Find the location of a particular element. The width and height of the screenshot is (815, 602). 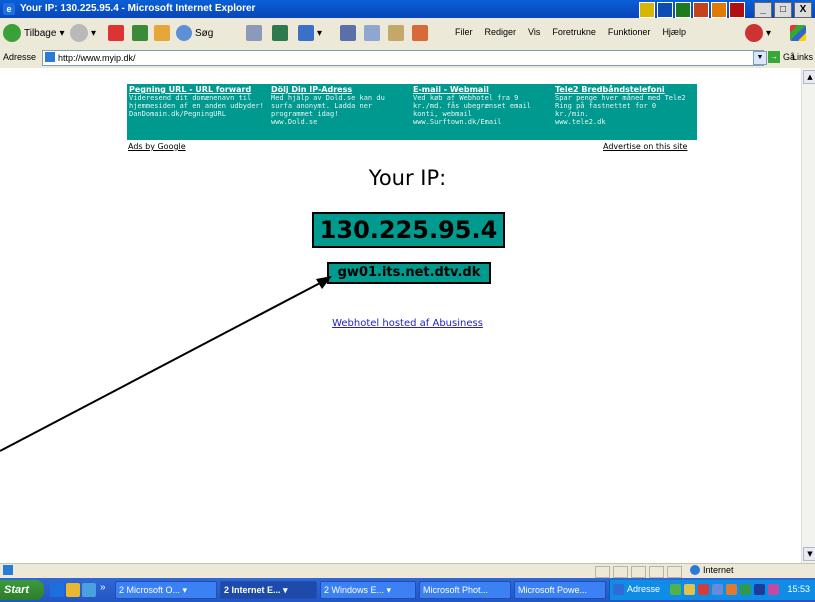

tray-address-label: Adresse is located at coordinates (644, 589).